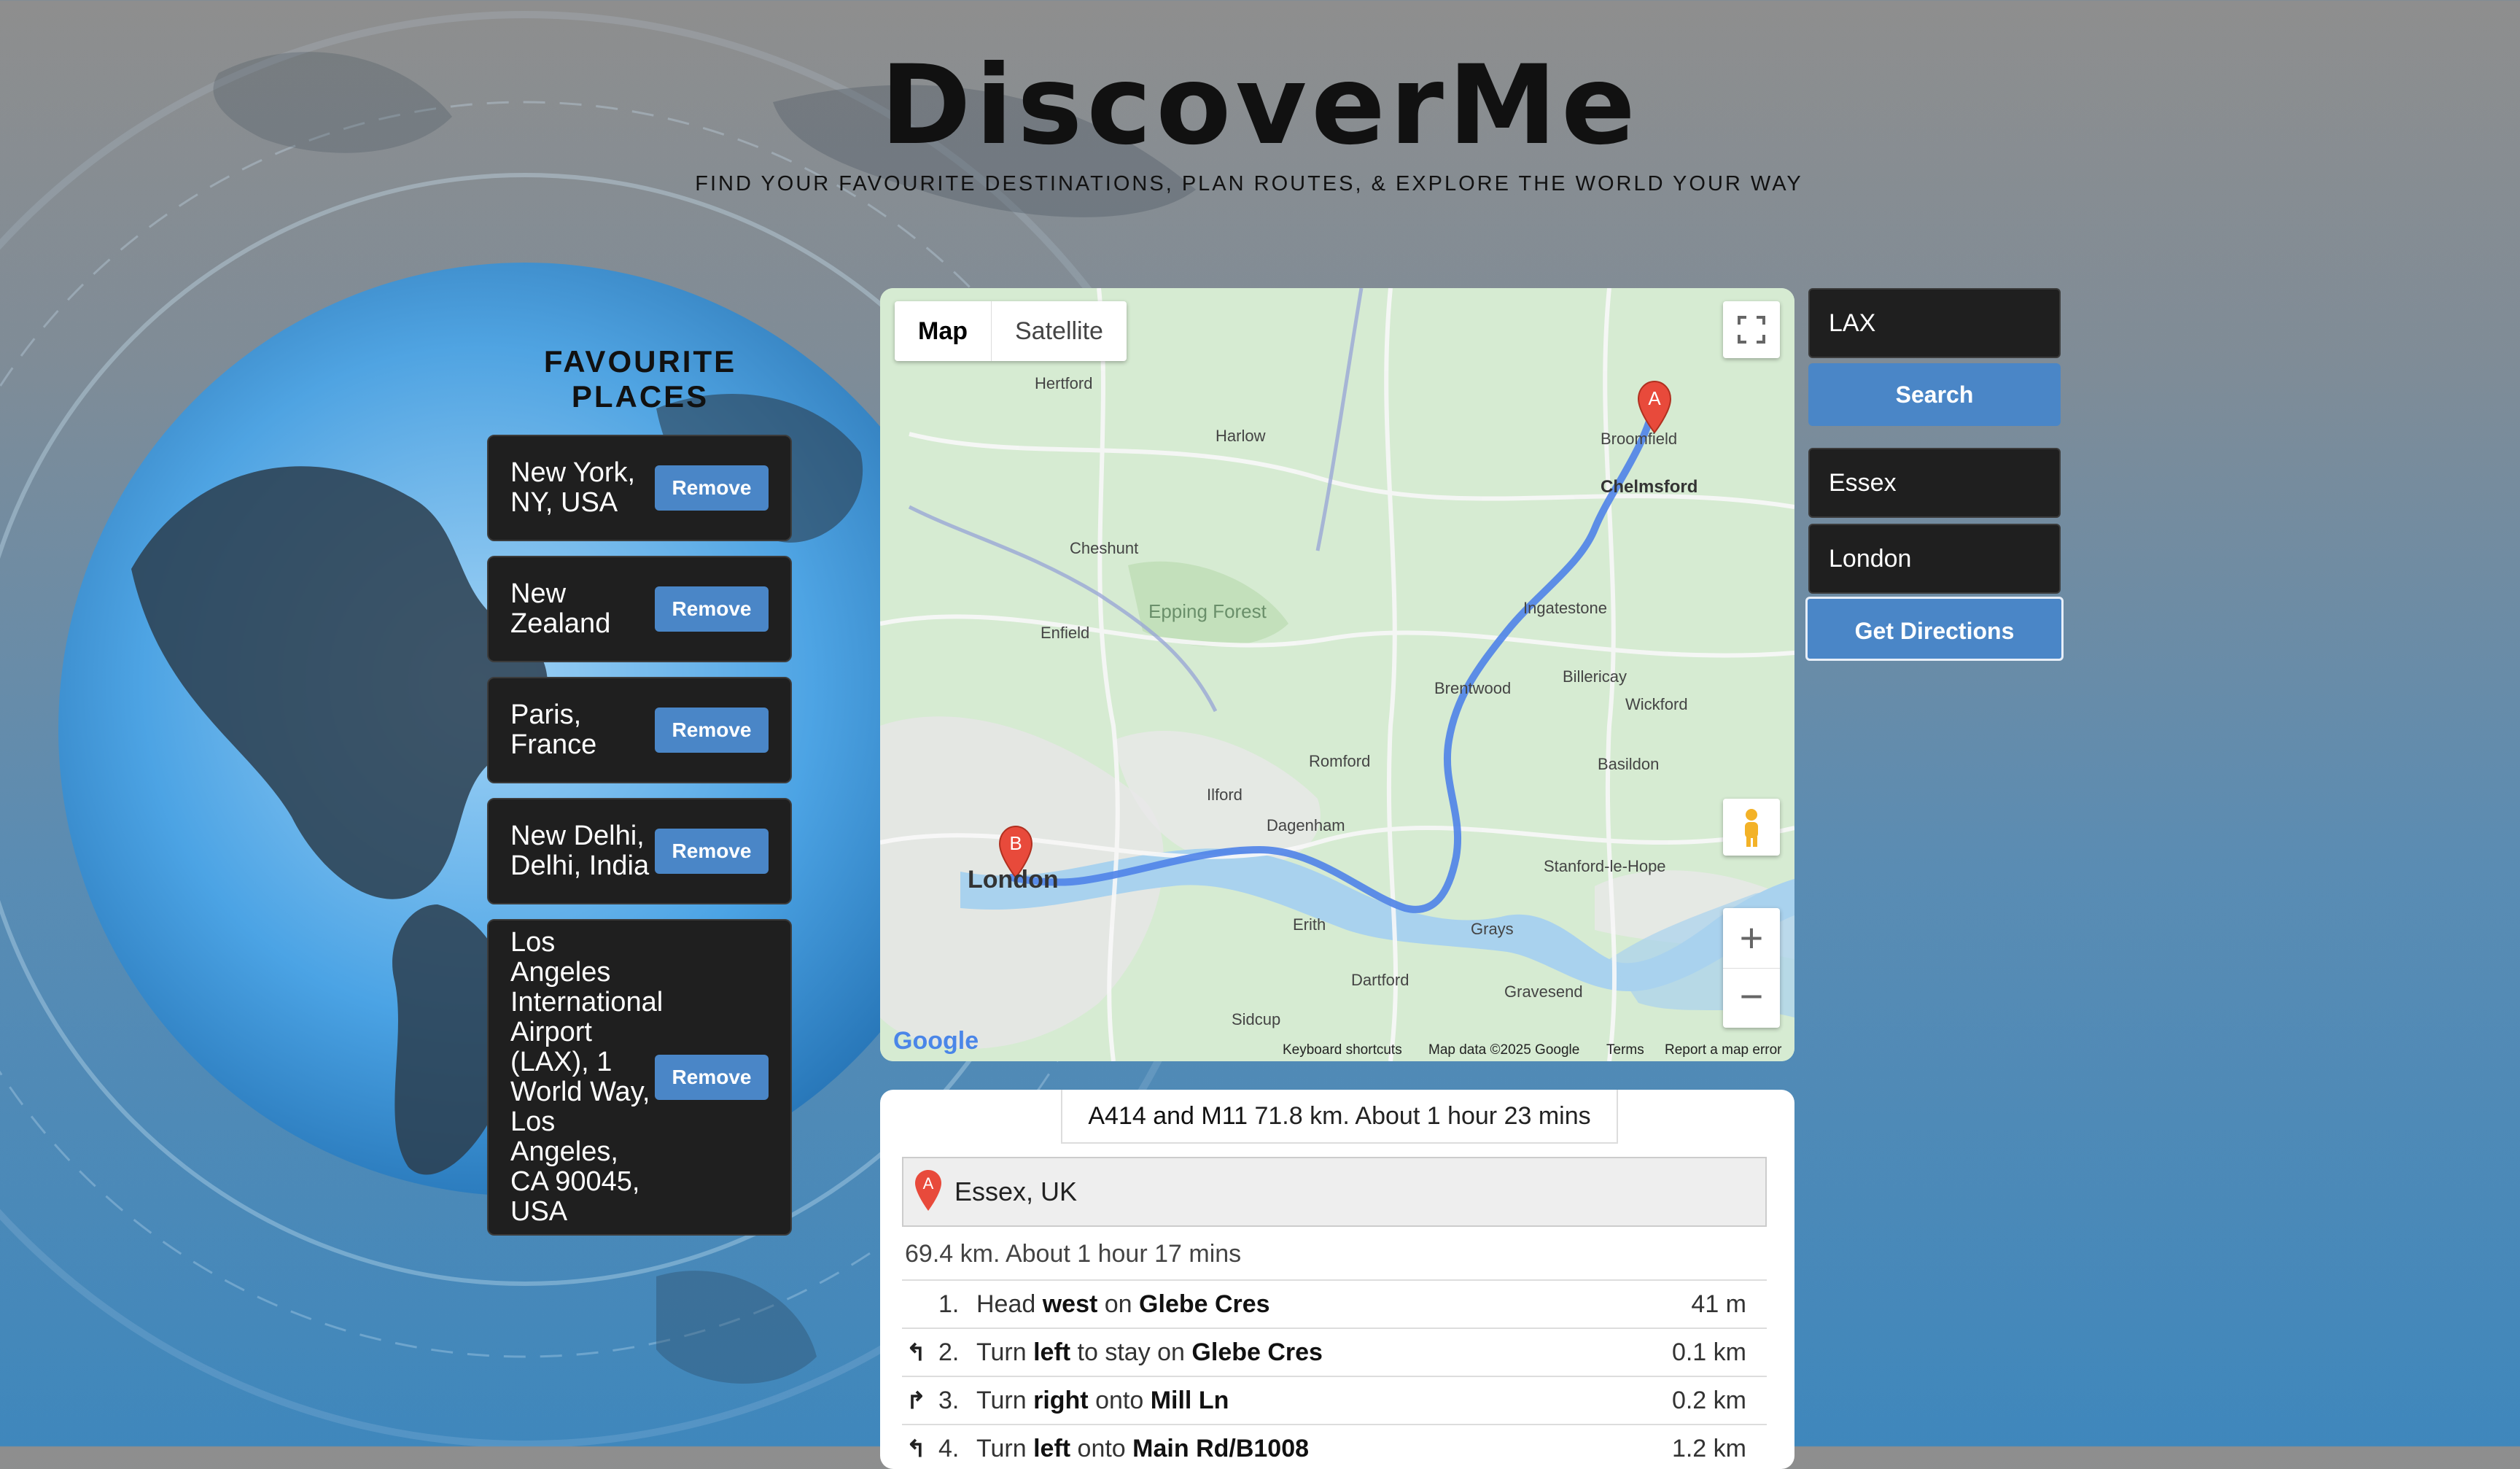  What do you see at coordinates (1102, 1400) in the screenshot?
I see `step-instruction: Turn right onto Mill Ln` at bounding box center [1102, 1400].